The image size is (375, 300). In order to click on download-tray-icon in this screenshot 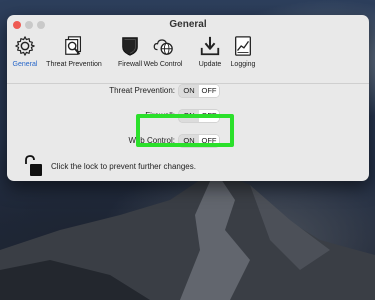, I will do `click(210, 46)`.